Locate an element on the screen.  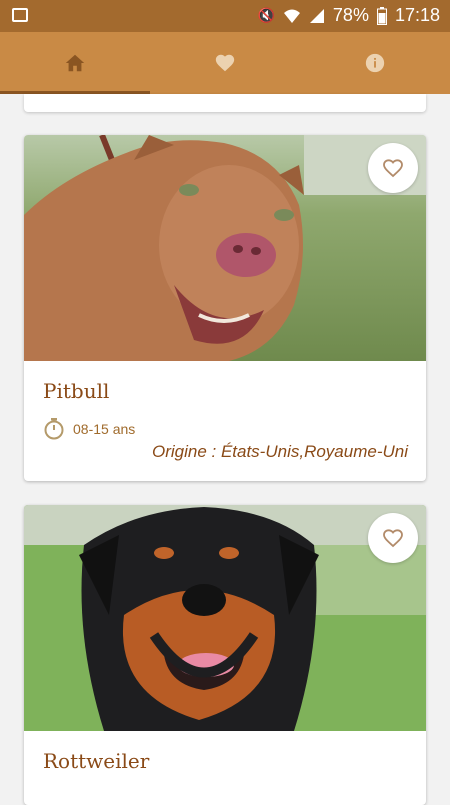
previous-card-bottom is located at coordinates (225, 103).